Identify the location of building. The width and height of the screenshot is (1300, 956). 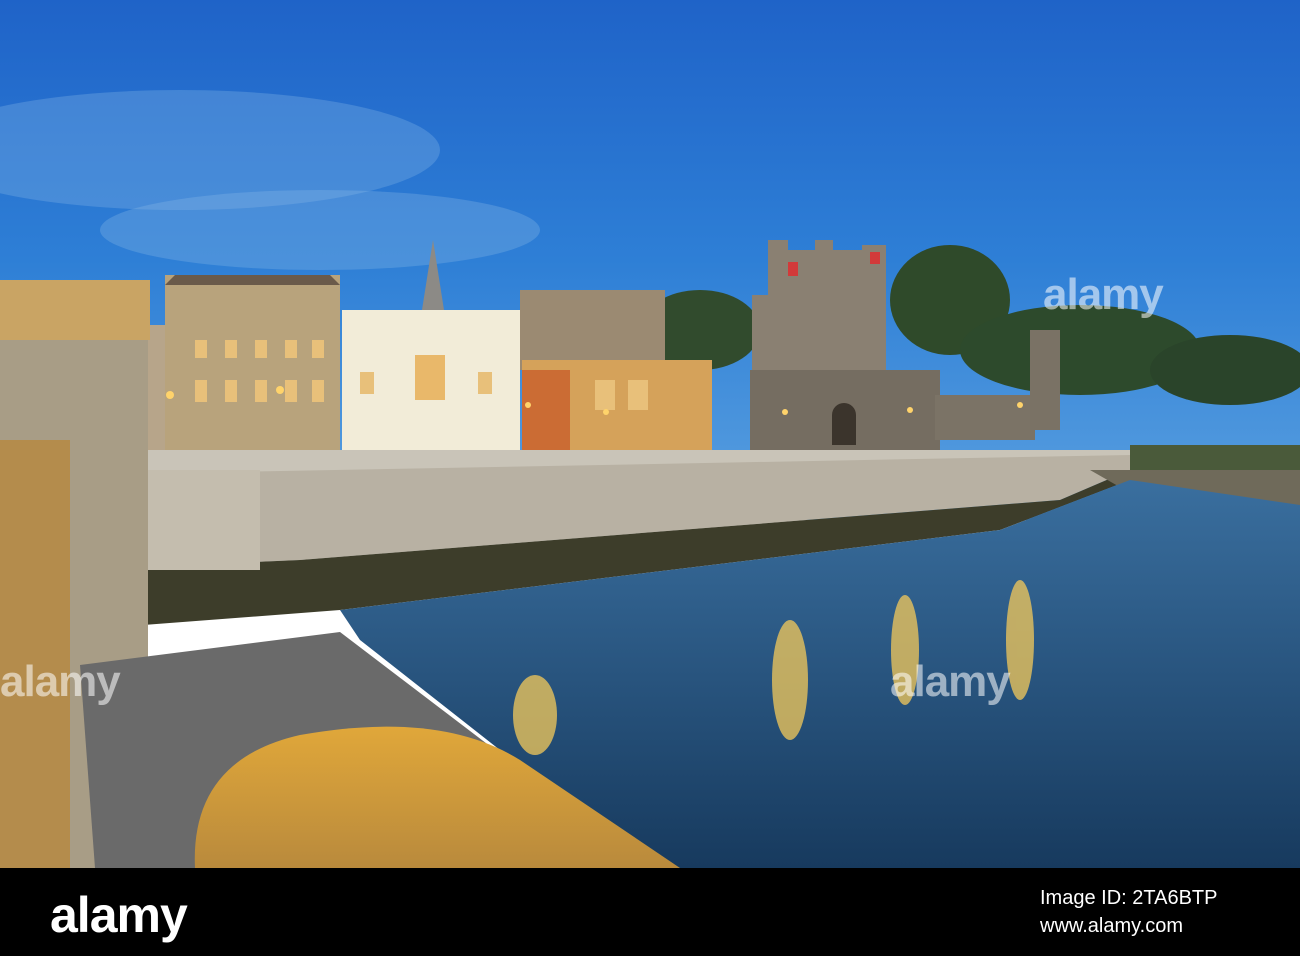
(592, 330).